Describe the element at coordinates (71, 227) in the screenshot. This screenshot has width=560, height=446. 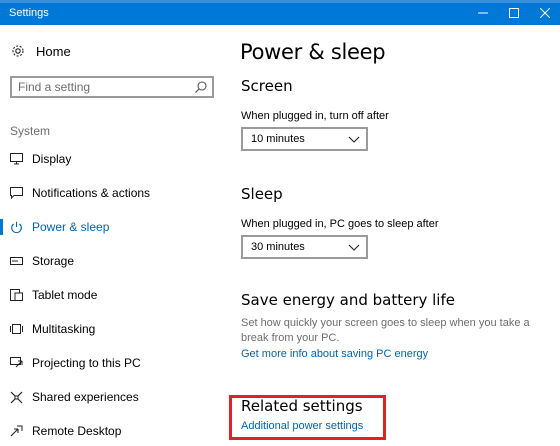
I see `sidebar-item-label: Power & sleep` at that location.